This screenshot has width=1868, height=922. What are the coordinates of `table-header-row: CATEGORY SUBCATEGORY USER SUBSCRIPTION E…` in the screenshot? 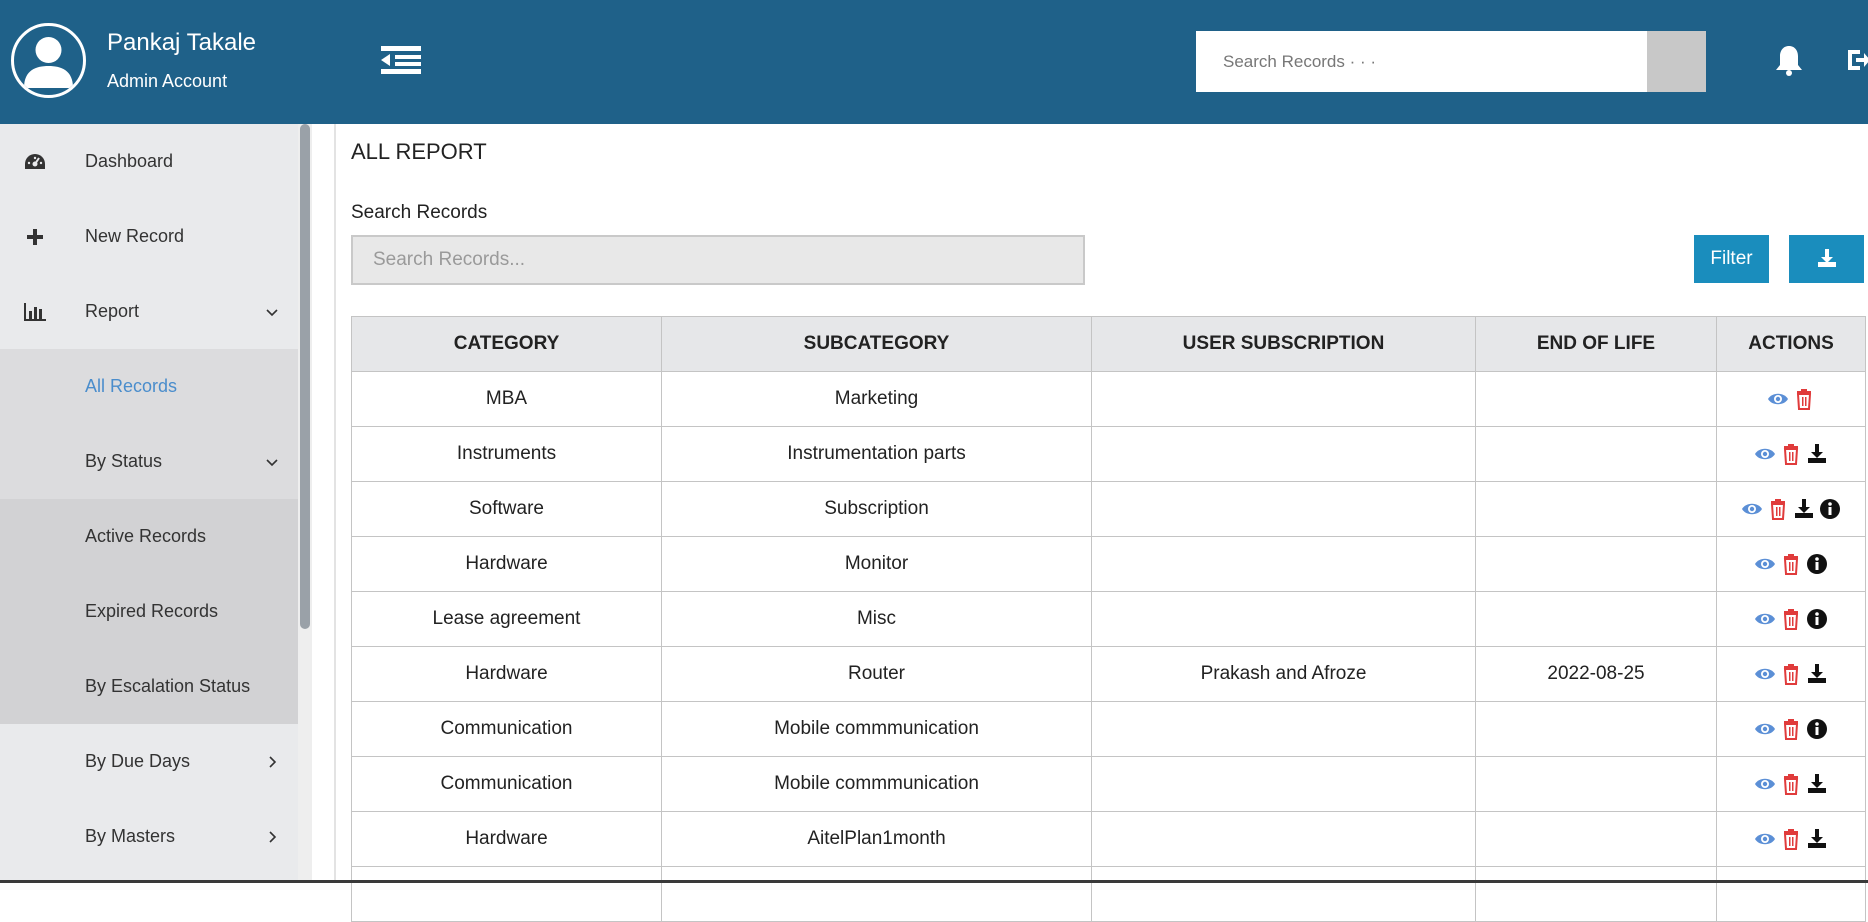 It's located at (1108, 344).